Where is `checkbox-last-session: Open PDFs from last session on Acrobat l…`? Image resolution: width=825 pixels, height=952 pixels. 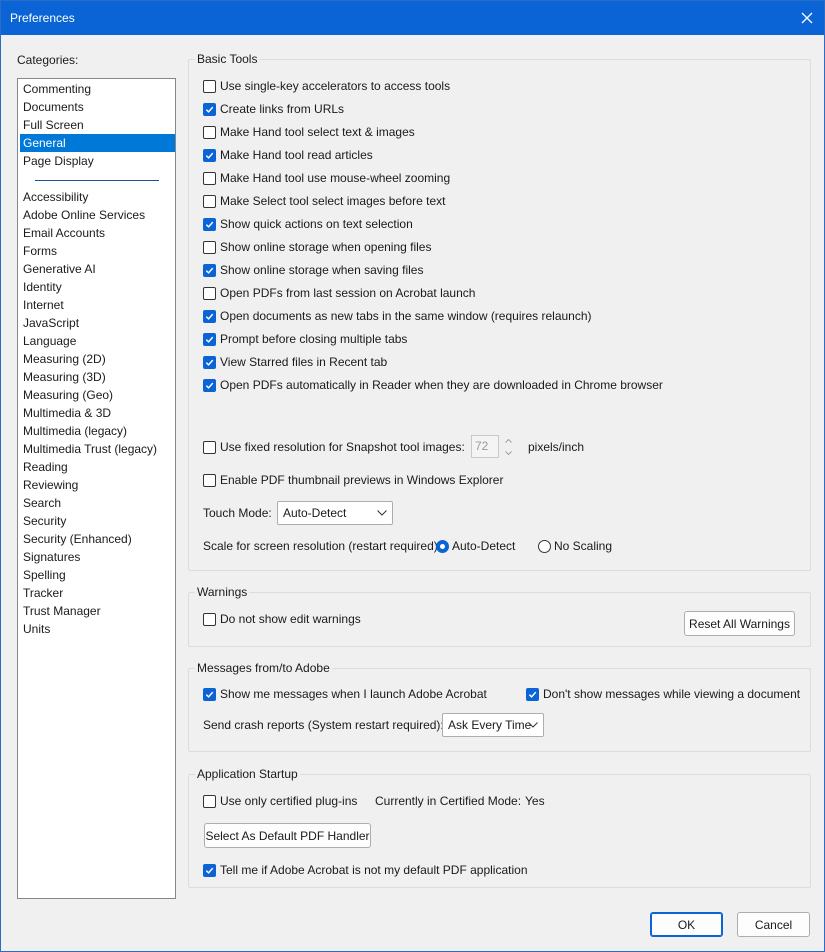
checkbox-last-session: Open PDFs from last session on Acrobat l… is located at coordinates (339, 293).